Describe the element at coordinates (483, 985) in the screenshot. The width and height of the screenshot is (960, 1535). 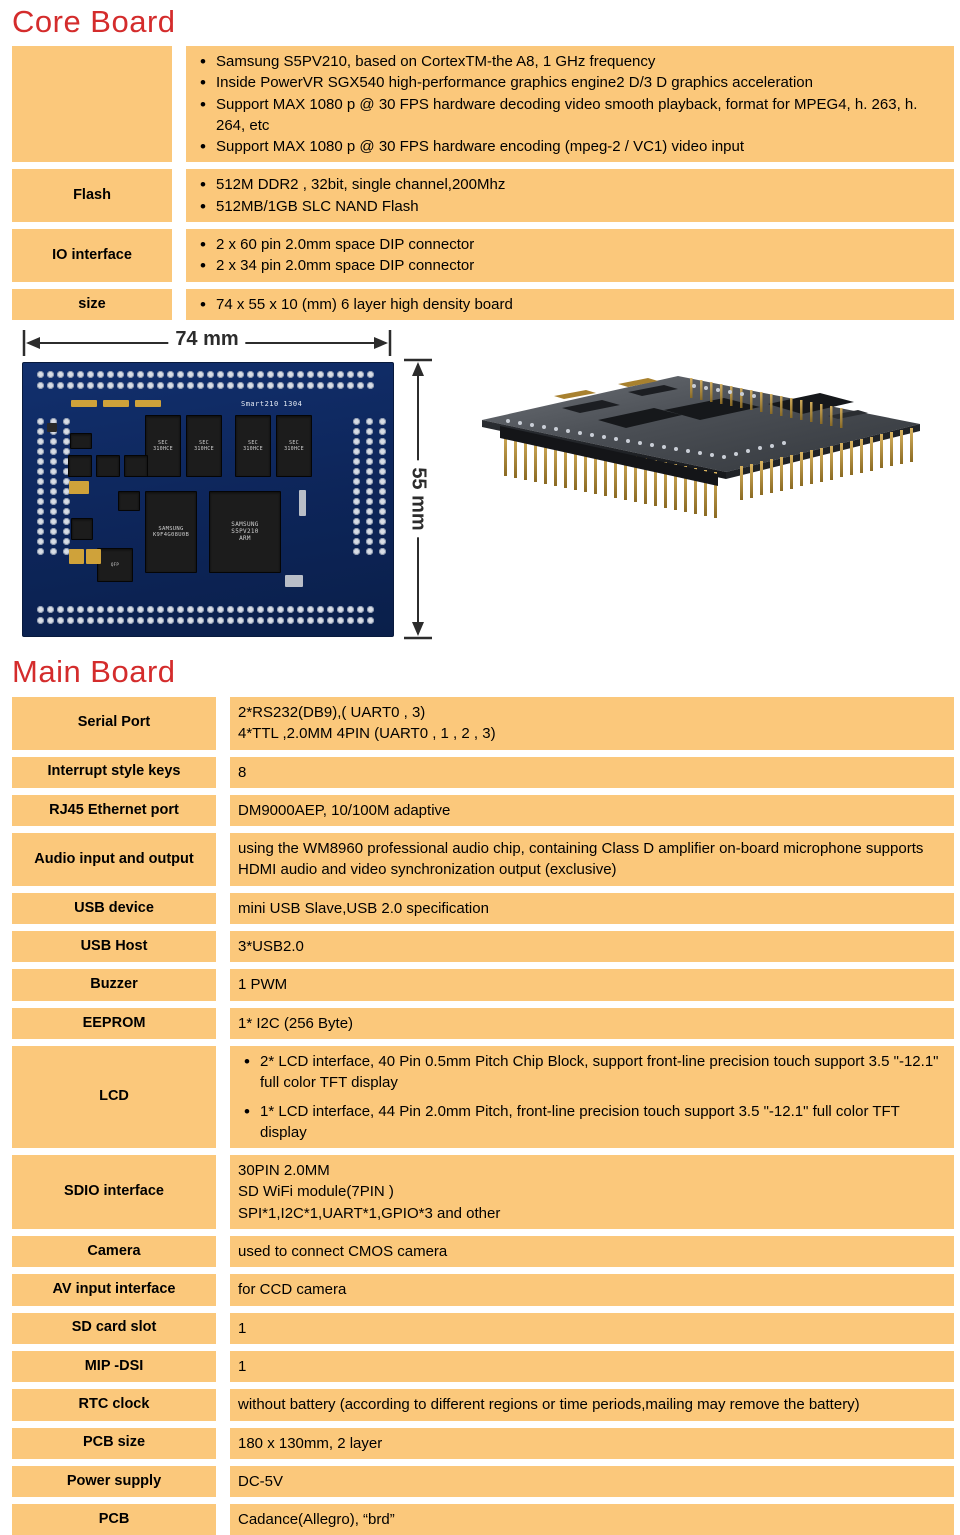
I see `table-row: Buzzer 1 PWM` at that location.